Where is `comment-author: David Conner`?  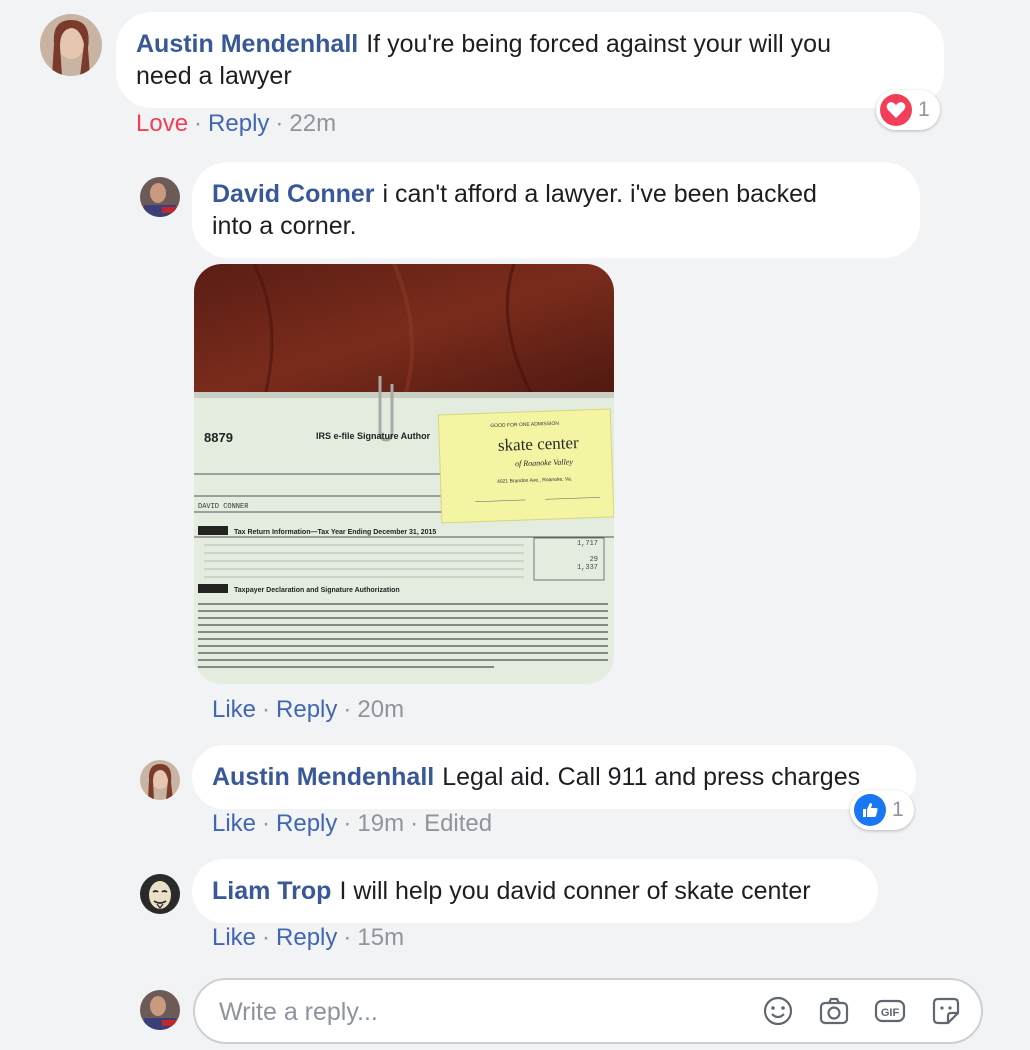 comment-author: David Conner is located at coordinates (293, 194).